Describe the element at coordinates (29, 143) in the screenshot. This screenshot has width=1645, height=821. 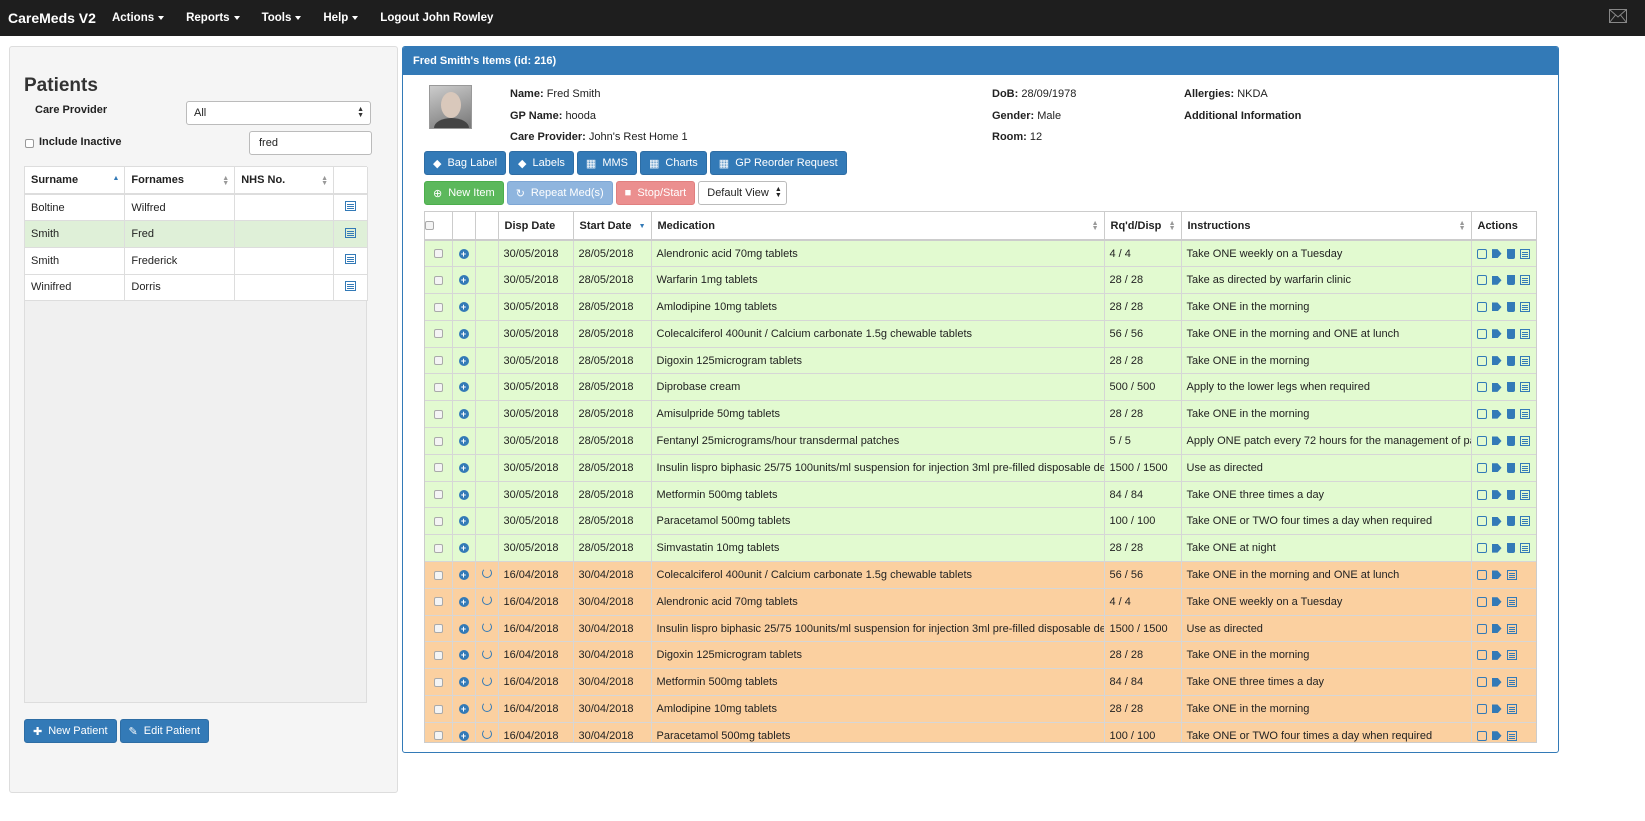
I see `include-inactive-checkbox` at that location.